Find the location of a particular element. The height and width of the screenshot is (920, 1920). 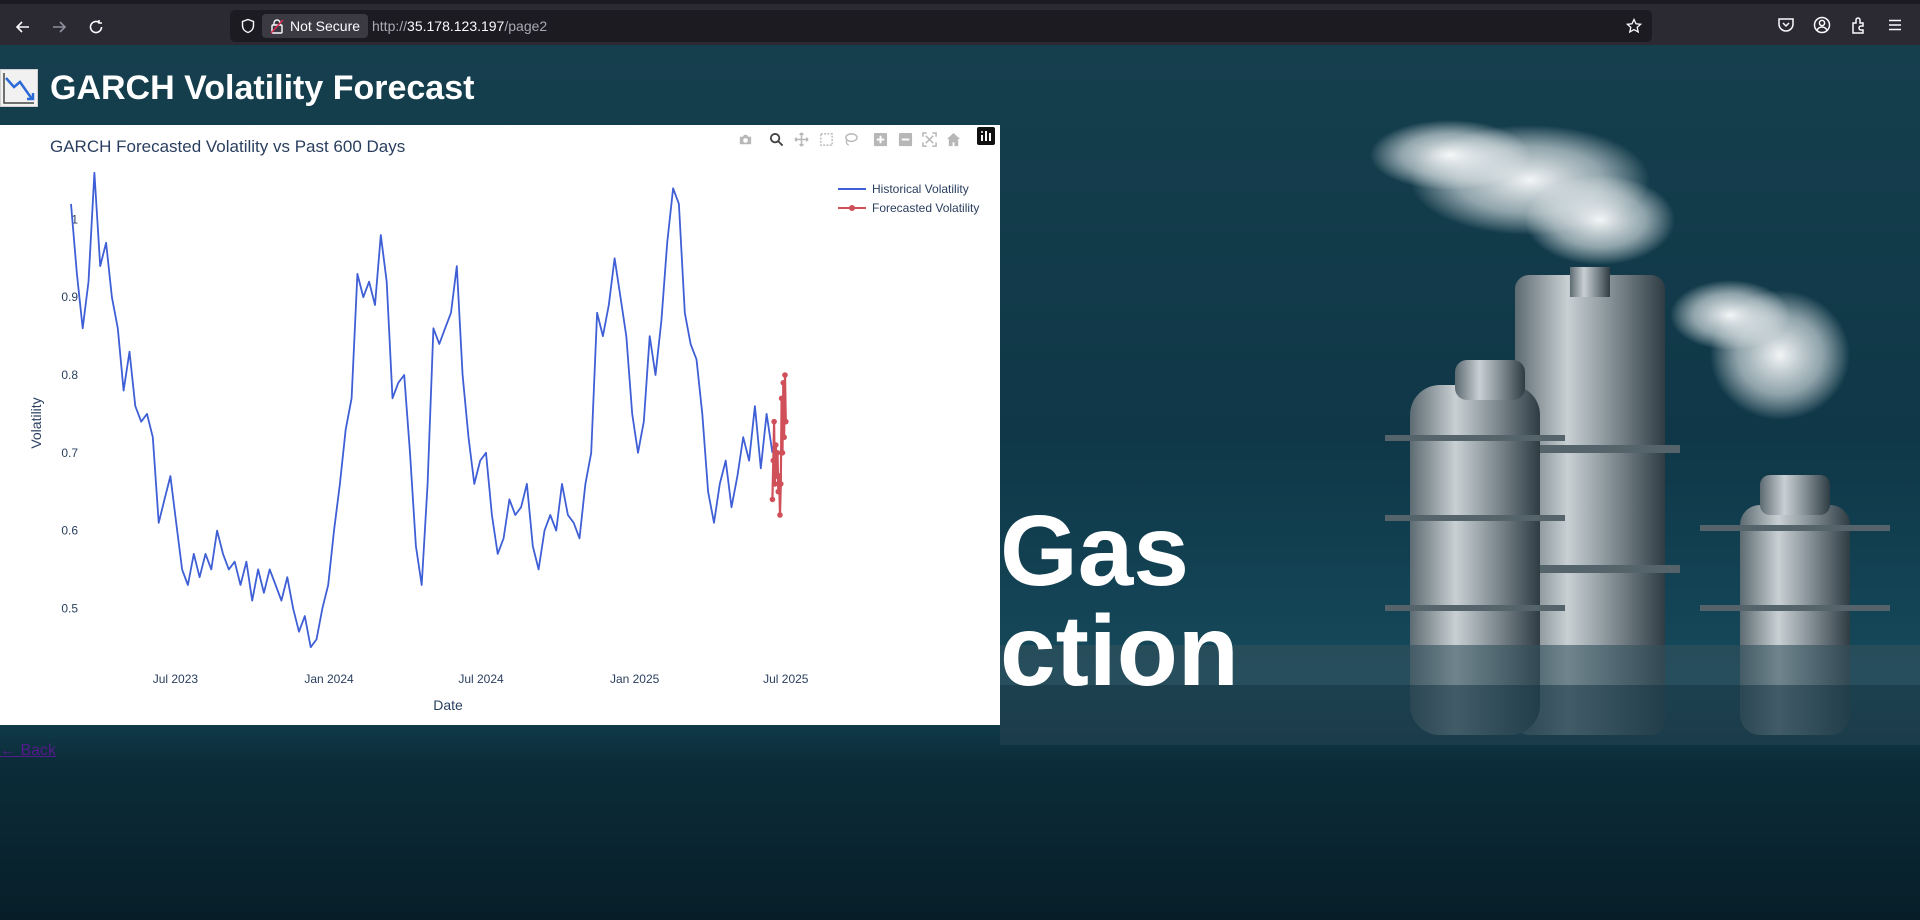

background-word-gas: Gas is located at coordinates (1094, 551).